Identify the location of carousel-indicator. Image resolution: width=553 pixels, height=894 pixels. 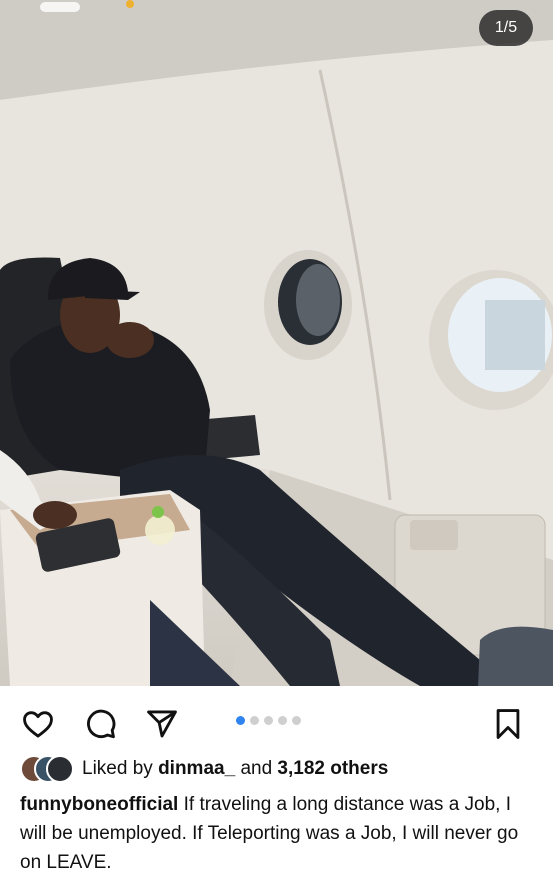
(268, 720).